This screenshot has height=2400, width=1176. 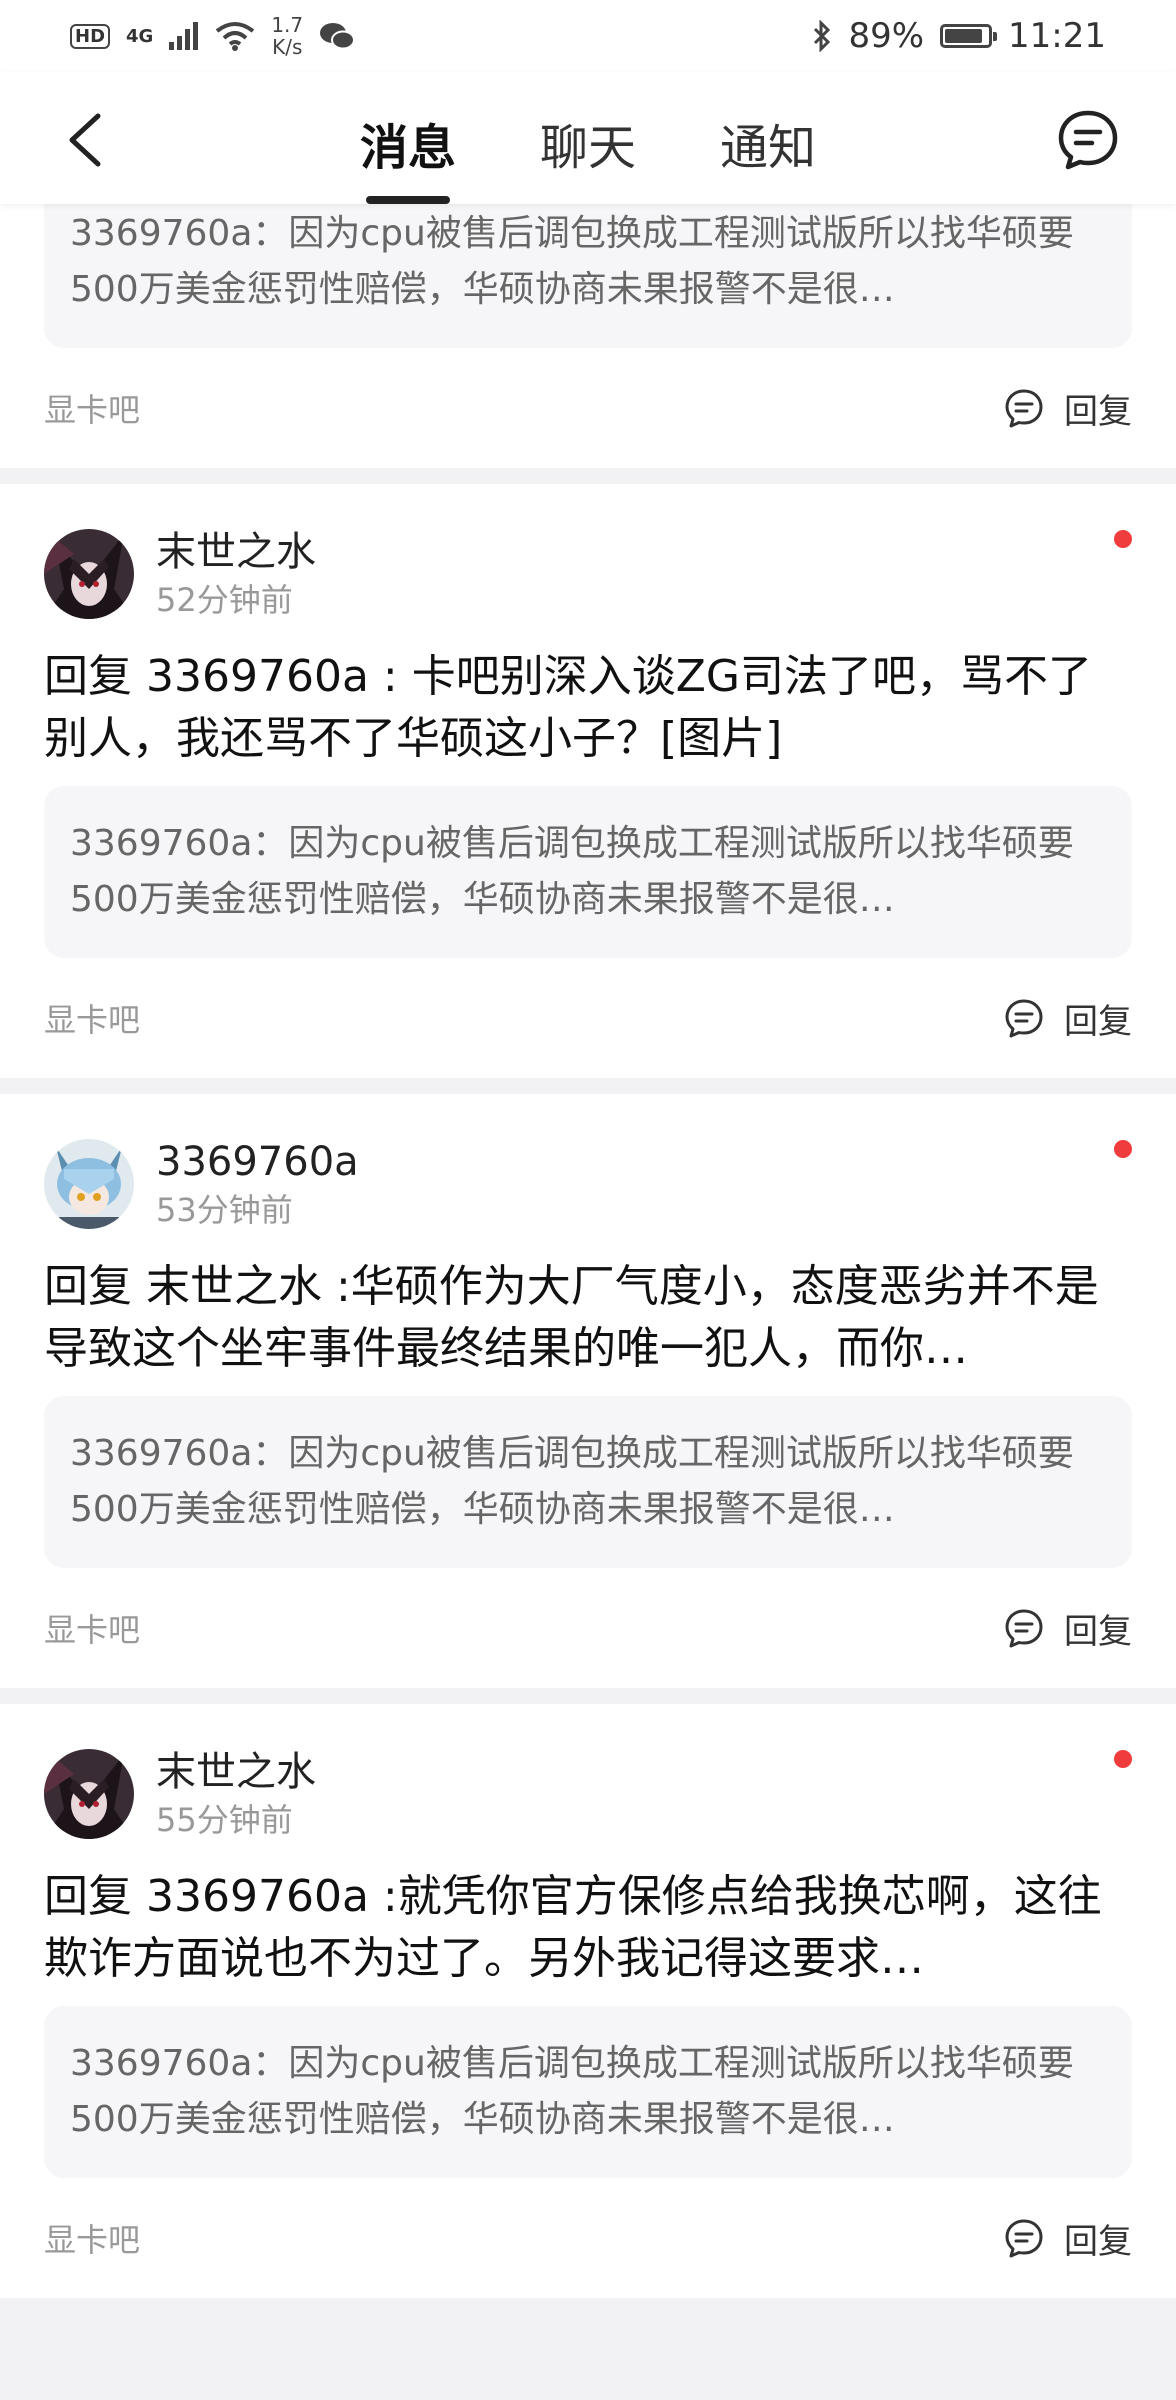 What do you see at coordinates (224, 600) in the screenshot?
I see `timestamp: 52分钟前` at bounding box center [224, 600].